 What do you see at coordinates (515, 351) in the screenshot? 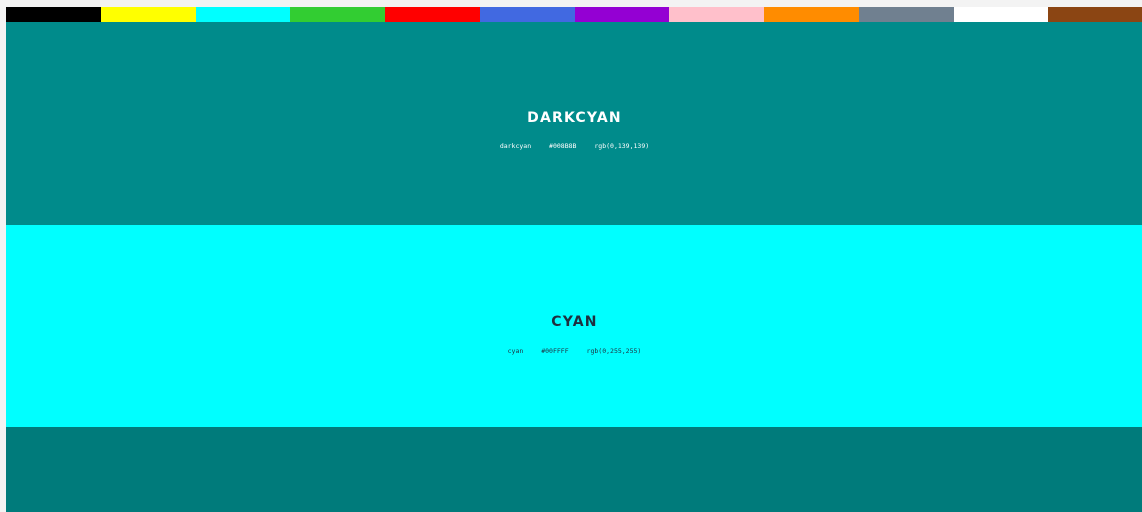
I see `color-name-label: cyan` at bounding box center [515, 351].